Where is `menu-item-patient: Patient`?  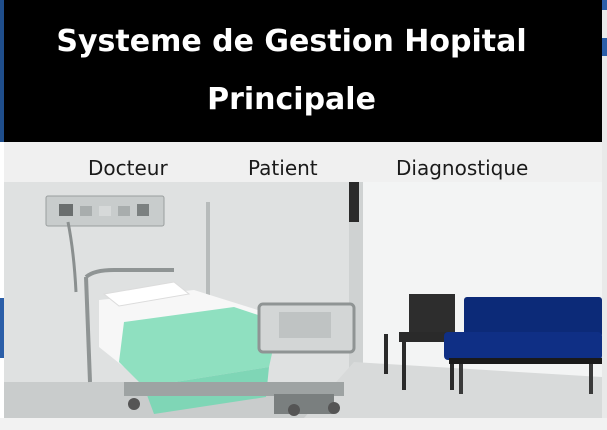 menu-item-patient: Patient is located at coordinates (283, 168).